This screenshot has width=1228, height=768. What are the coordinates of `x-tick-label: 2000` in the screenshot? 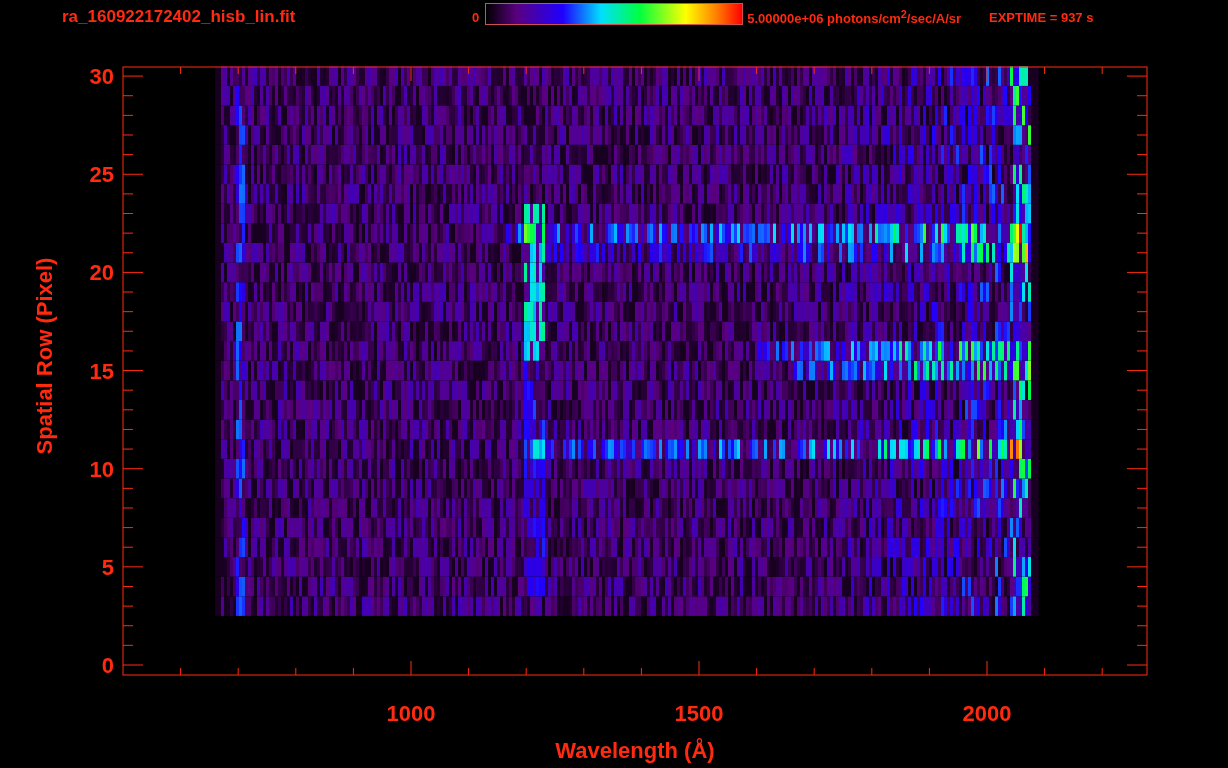 It's located at (987, 713).